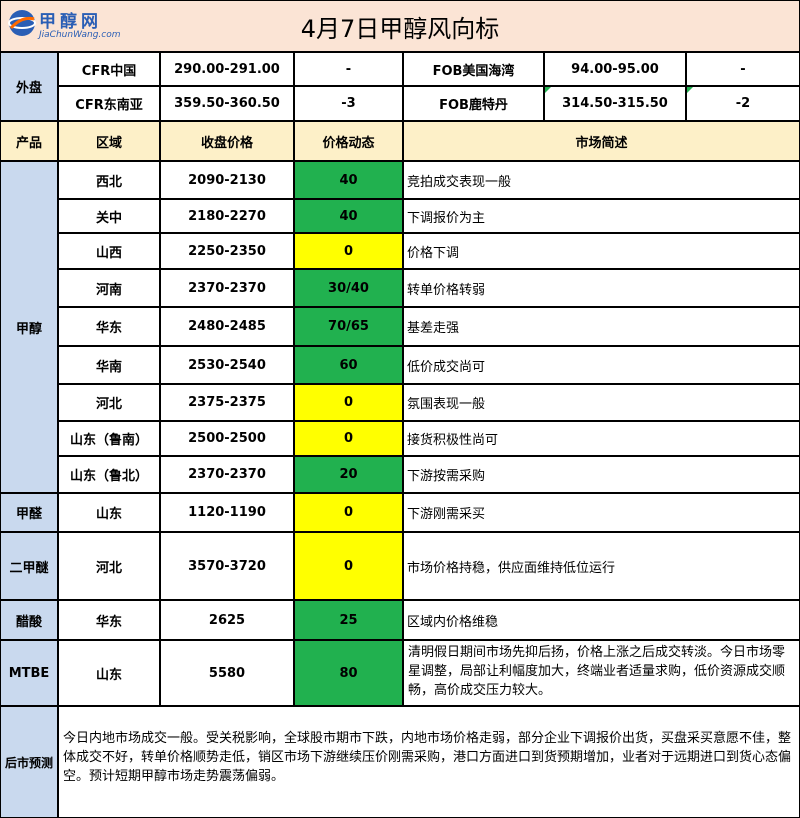 The width and height of the screenshot is (800, 818). Describe the element at coordinates (348, 69) in the screenshot. I see `external-c1-cell: -` at that location.